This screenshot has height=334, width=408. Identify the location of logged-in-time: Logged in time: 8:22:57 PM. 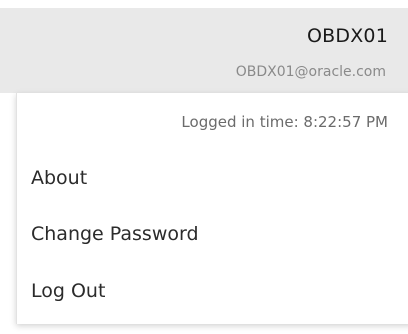
(284, 122).